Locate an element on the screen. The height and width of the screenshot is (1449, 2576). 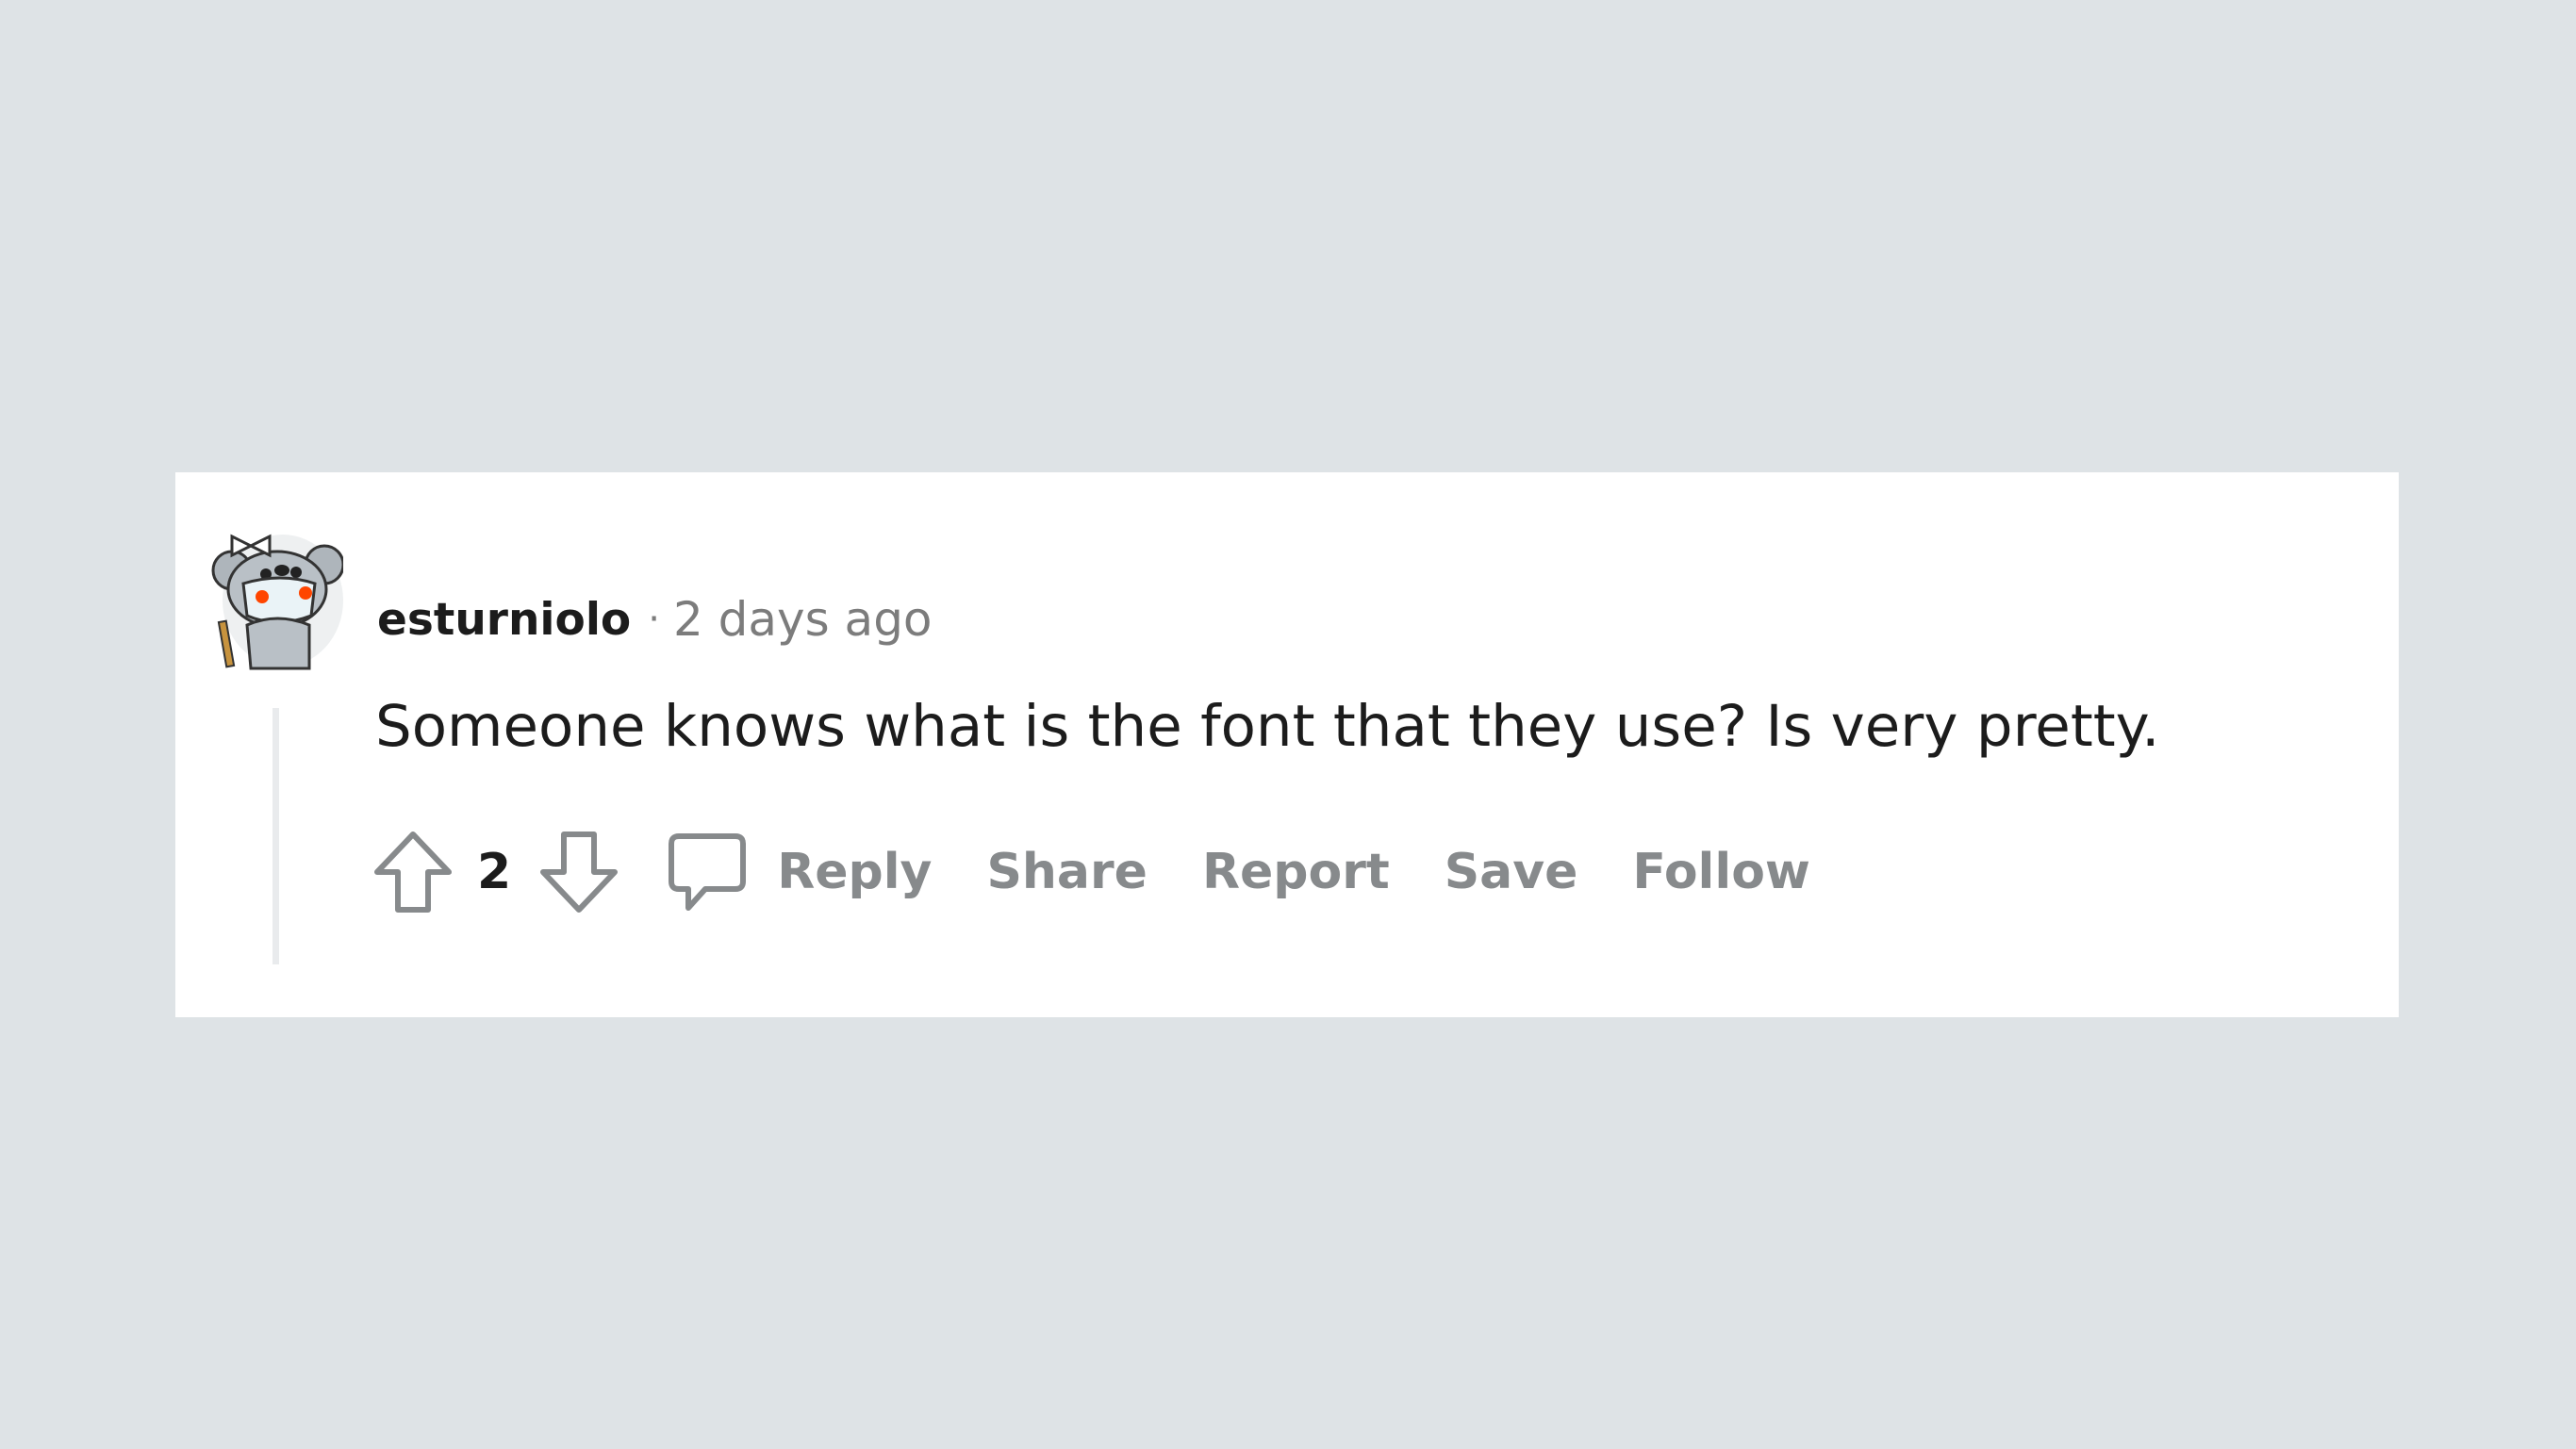
follow-button: Follow is located at coordinates (1721, 872).